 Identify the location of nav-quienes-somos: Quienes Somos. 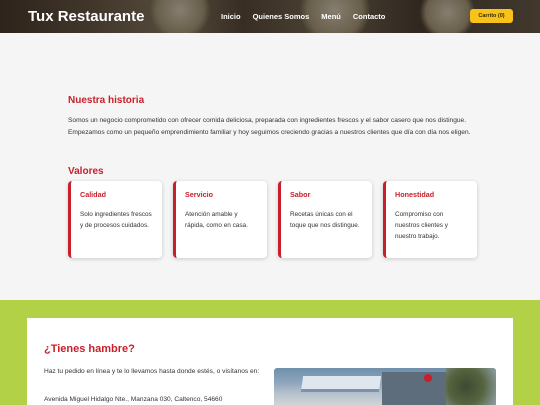
(281, 16).